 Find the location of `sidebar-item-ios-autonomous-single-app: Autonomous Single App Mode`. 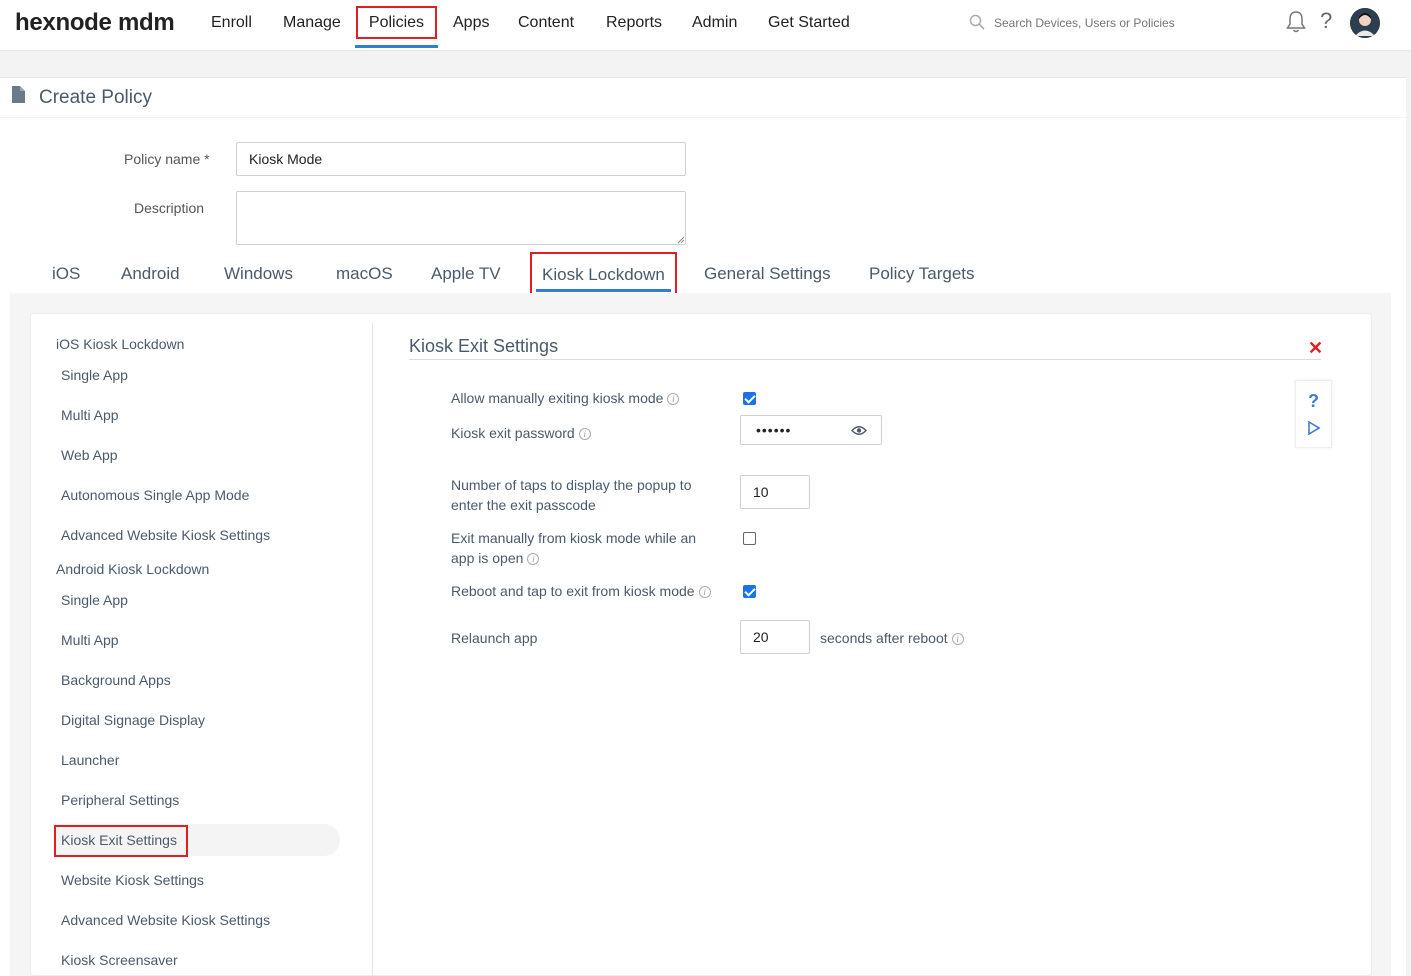

sidebar-item-ios-autonomous-single-app: Autonomous Single App Mode is located at coordinates (155, 495).